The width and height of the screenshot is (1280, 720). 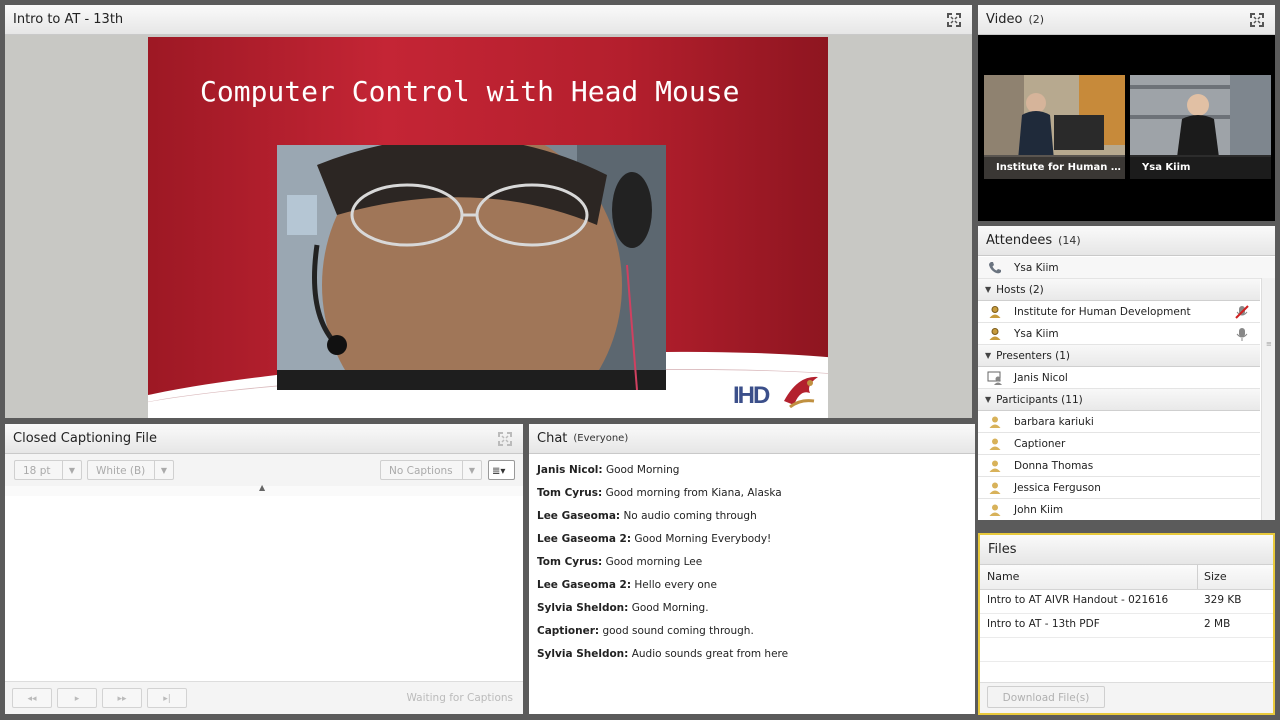 What do you see at coordinates (652, 562) in the screenshot?
I see `chat-text: Good morning Lee` at bounding box center [652, 562].